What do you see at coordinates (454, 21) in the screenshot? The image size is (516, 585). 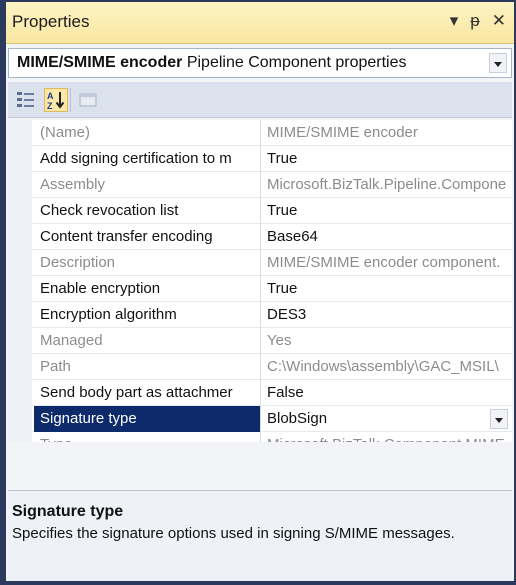 I see `caret-down-icon: ▾` at bounding box center [454, 21].